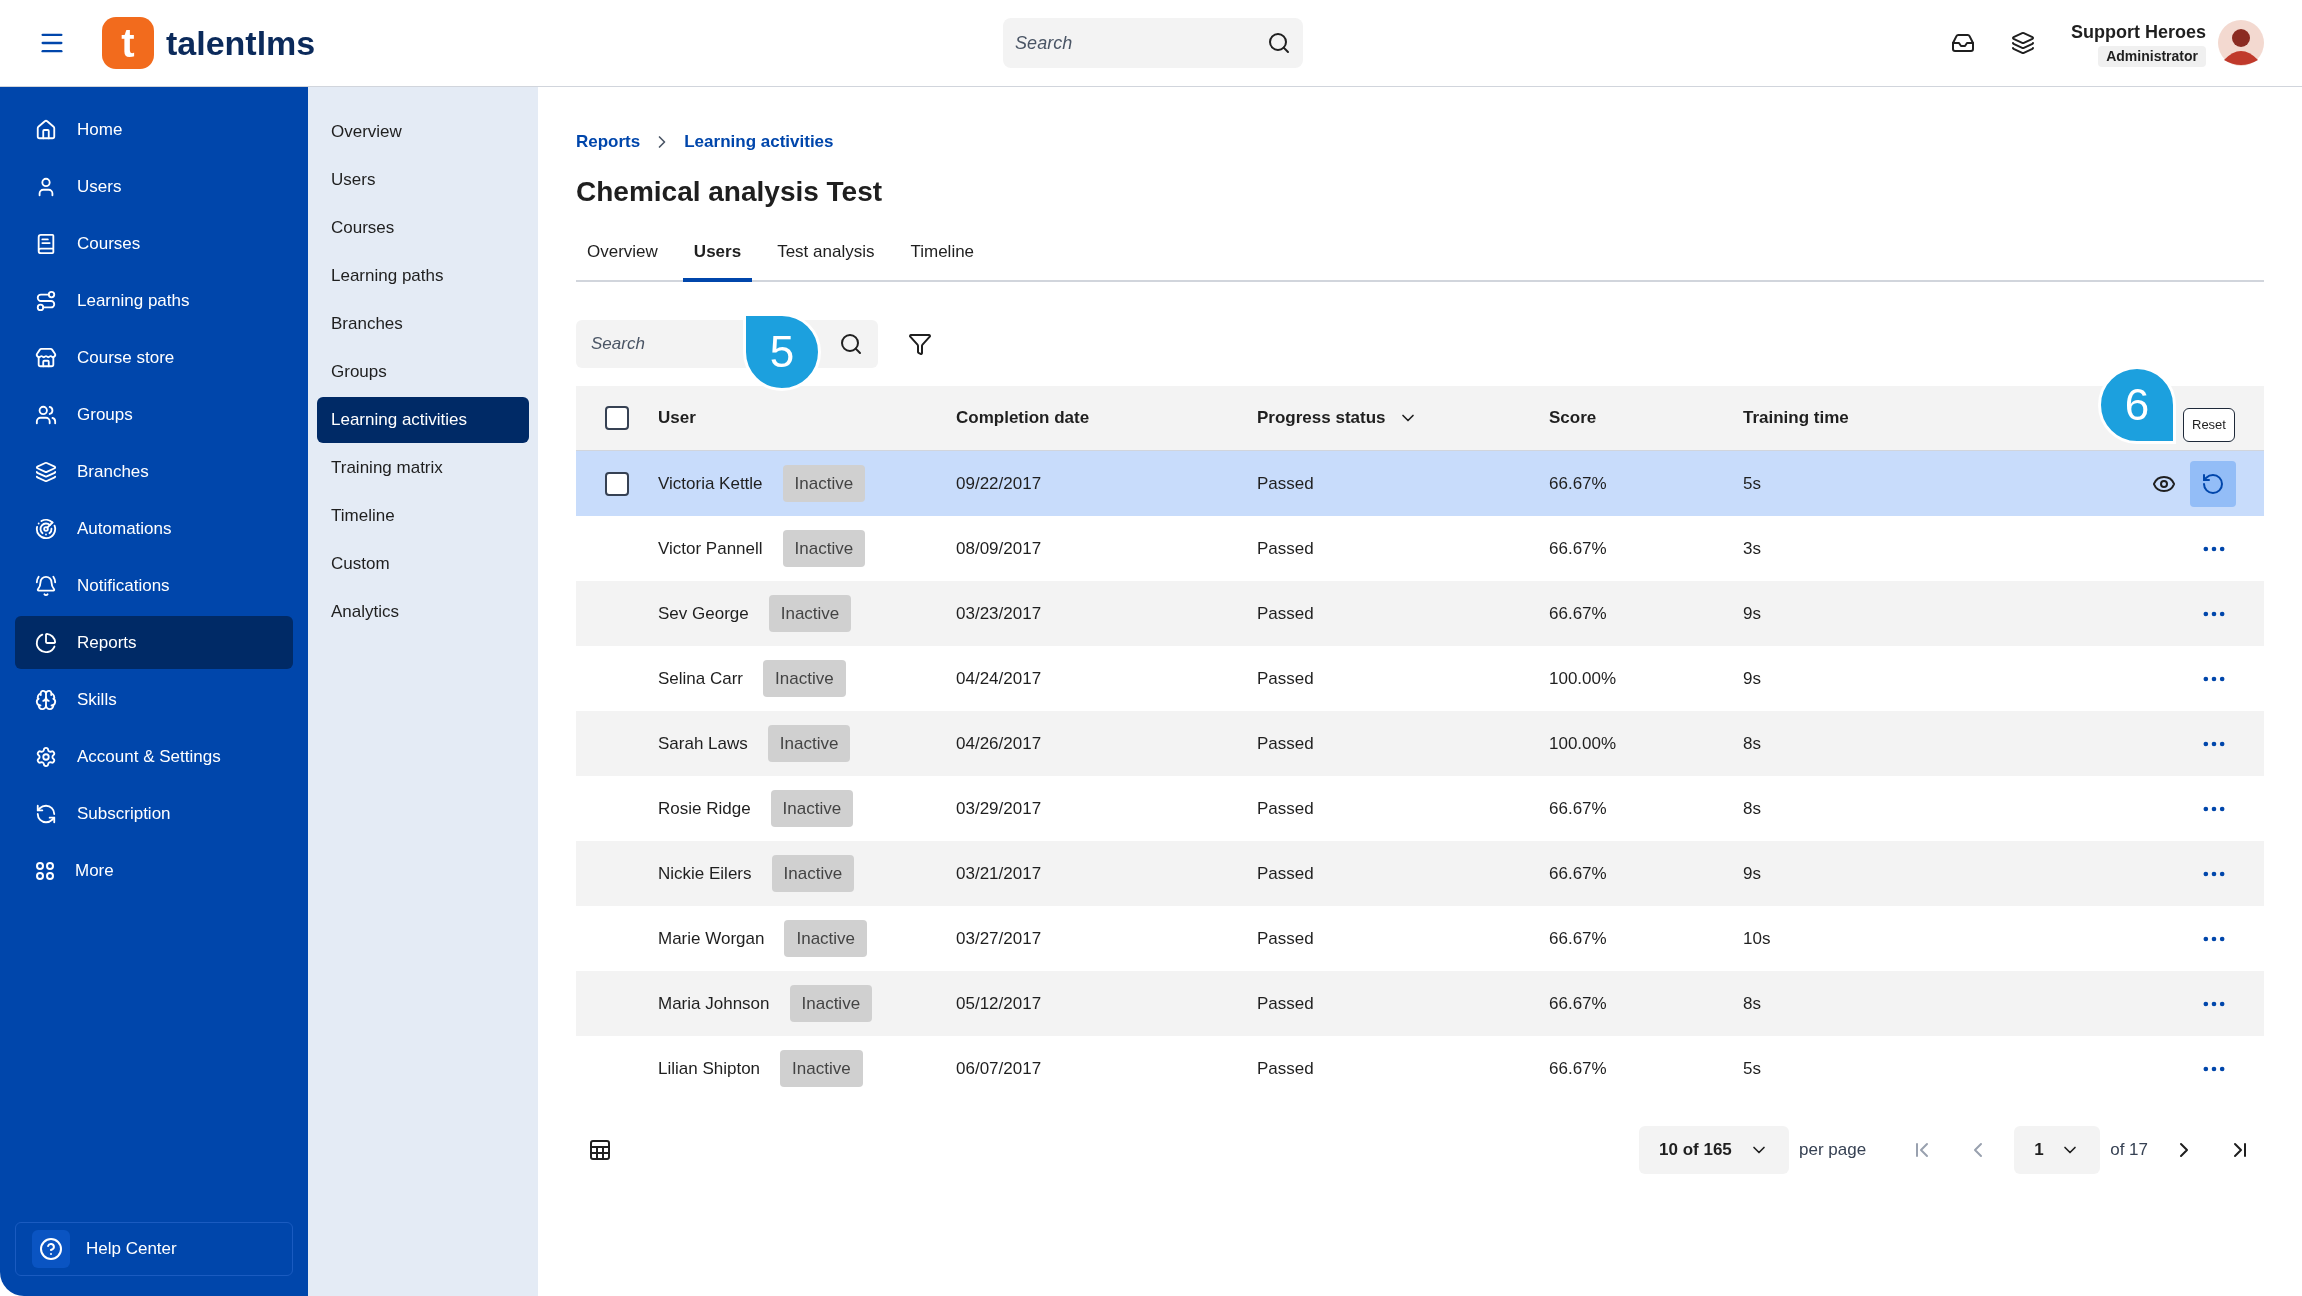 This screenshot has width=2302, height=1296. Describe the element at coordinates (600, 1150) in the screenshot. I see `table-settings-icon` at that location.